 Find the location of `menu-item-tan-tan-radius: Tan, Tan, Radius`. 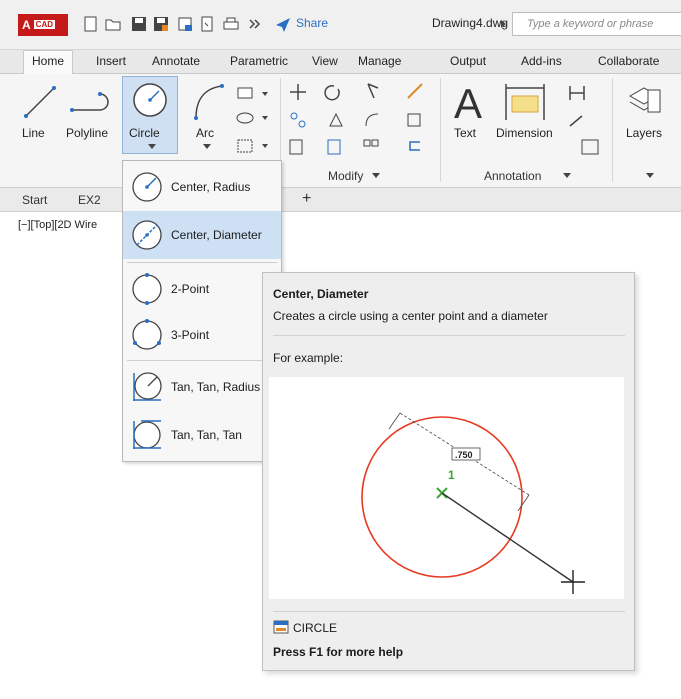

menu-item-tan-tan-radius: Tan, Tan, Radius is located at coordinates (202, 387).